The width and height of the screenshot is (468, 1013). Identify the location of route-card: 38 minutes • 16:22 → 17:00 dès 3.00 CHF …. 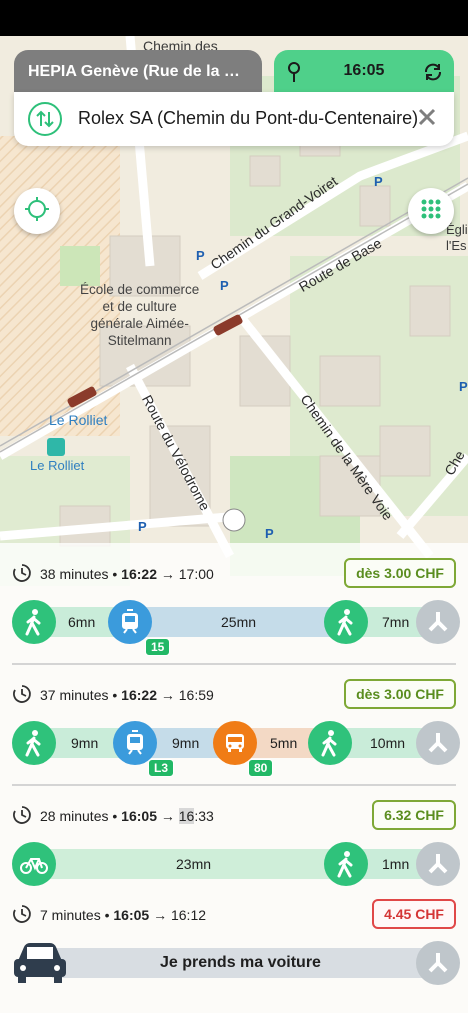
(234, 614).